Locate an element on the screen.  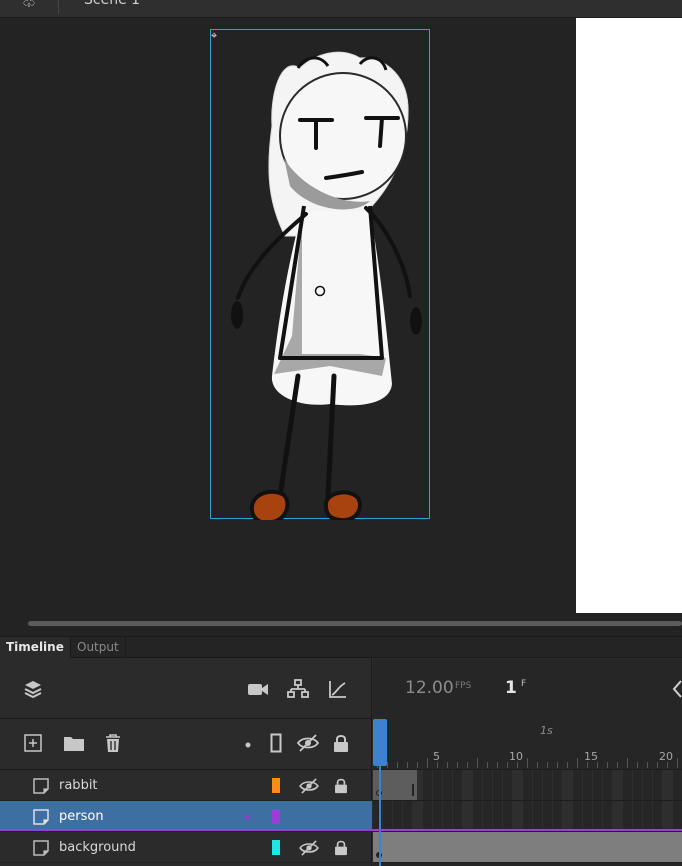
trash-icon is located at coordinates (113, 743).